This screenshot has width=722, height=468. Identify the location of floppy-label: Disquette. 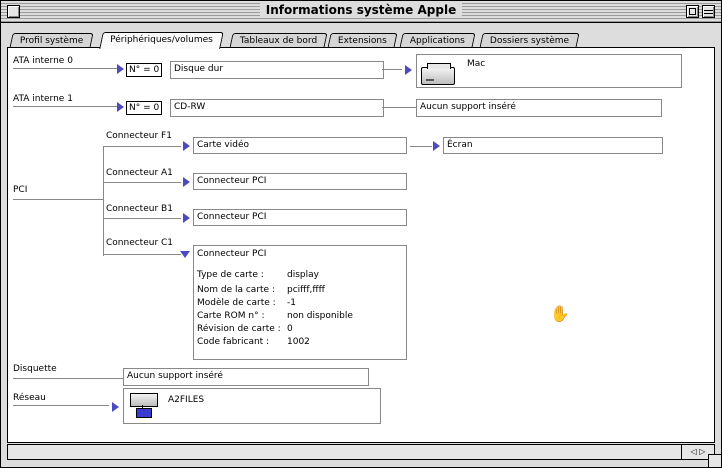
(35, 369).